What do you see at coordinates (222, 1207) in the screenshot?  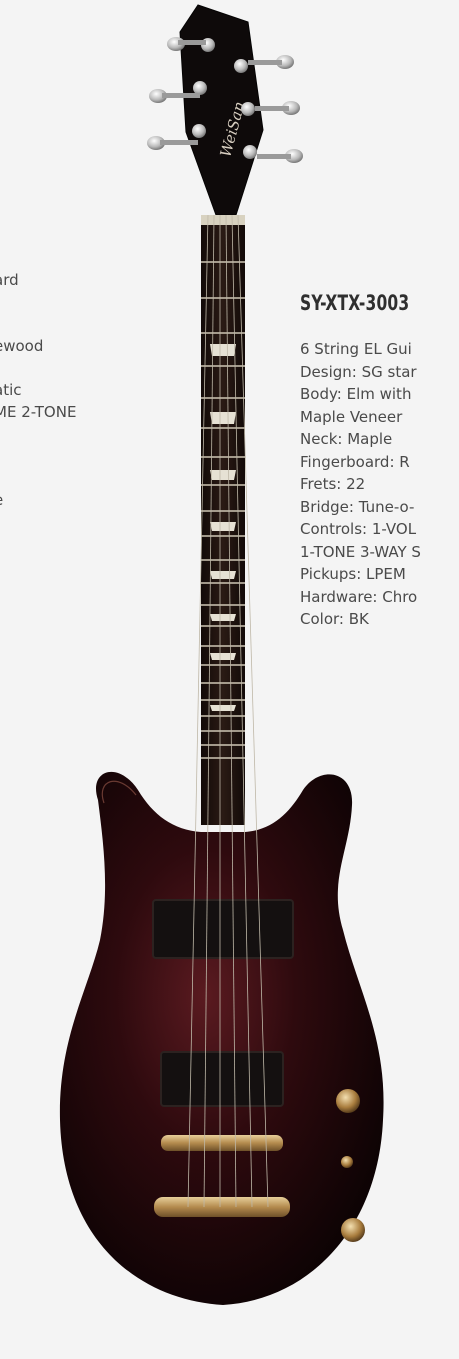 I see `tailpiece` at bounding box center [222, 1207].